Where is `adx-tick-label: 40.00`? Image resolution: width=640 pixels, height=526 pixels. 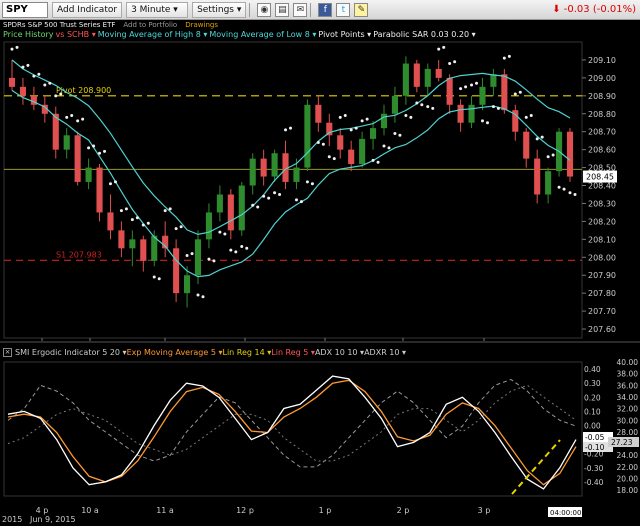 adx-tick-label: 40.00 is located at coordinates (628, 362).